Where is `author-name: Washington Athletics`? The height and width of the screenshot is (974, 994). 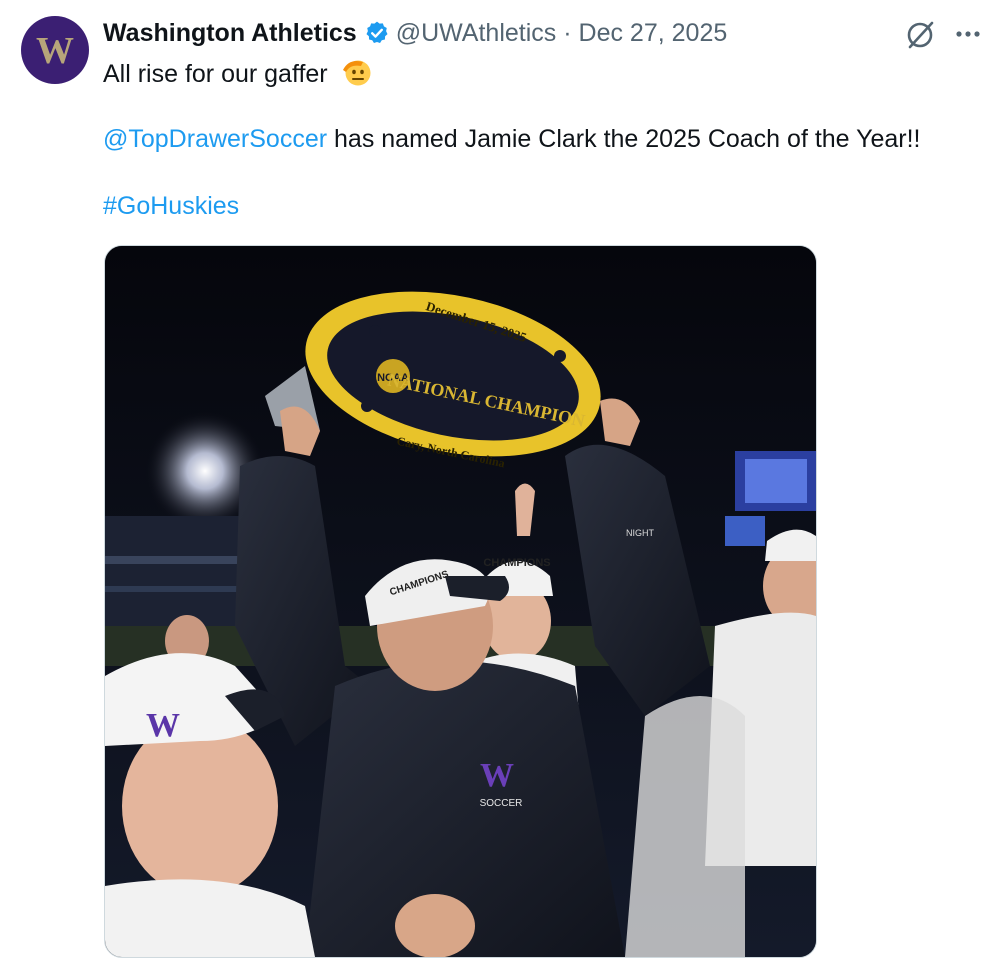 author-name: Washington Athletics is located at coordinates (230, 33).